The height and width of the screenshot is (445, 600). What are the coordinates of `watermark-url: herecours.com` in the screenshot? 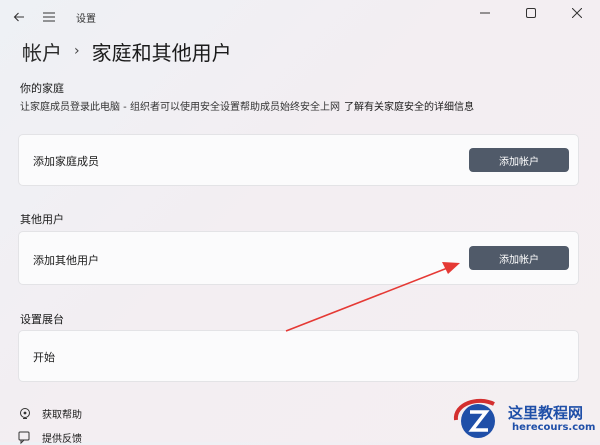 It's located at (554, 427).